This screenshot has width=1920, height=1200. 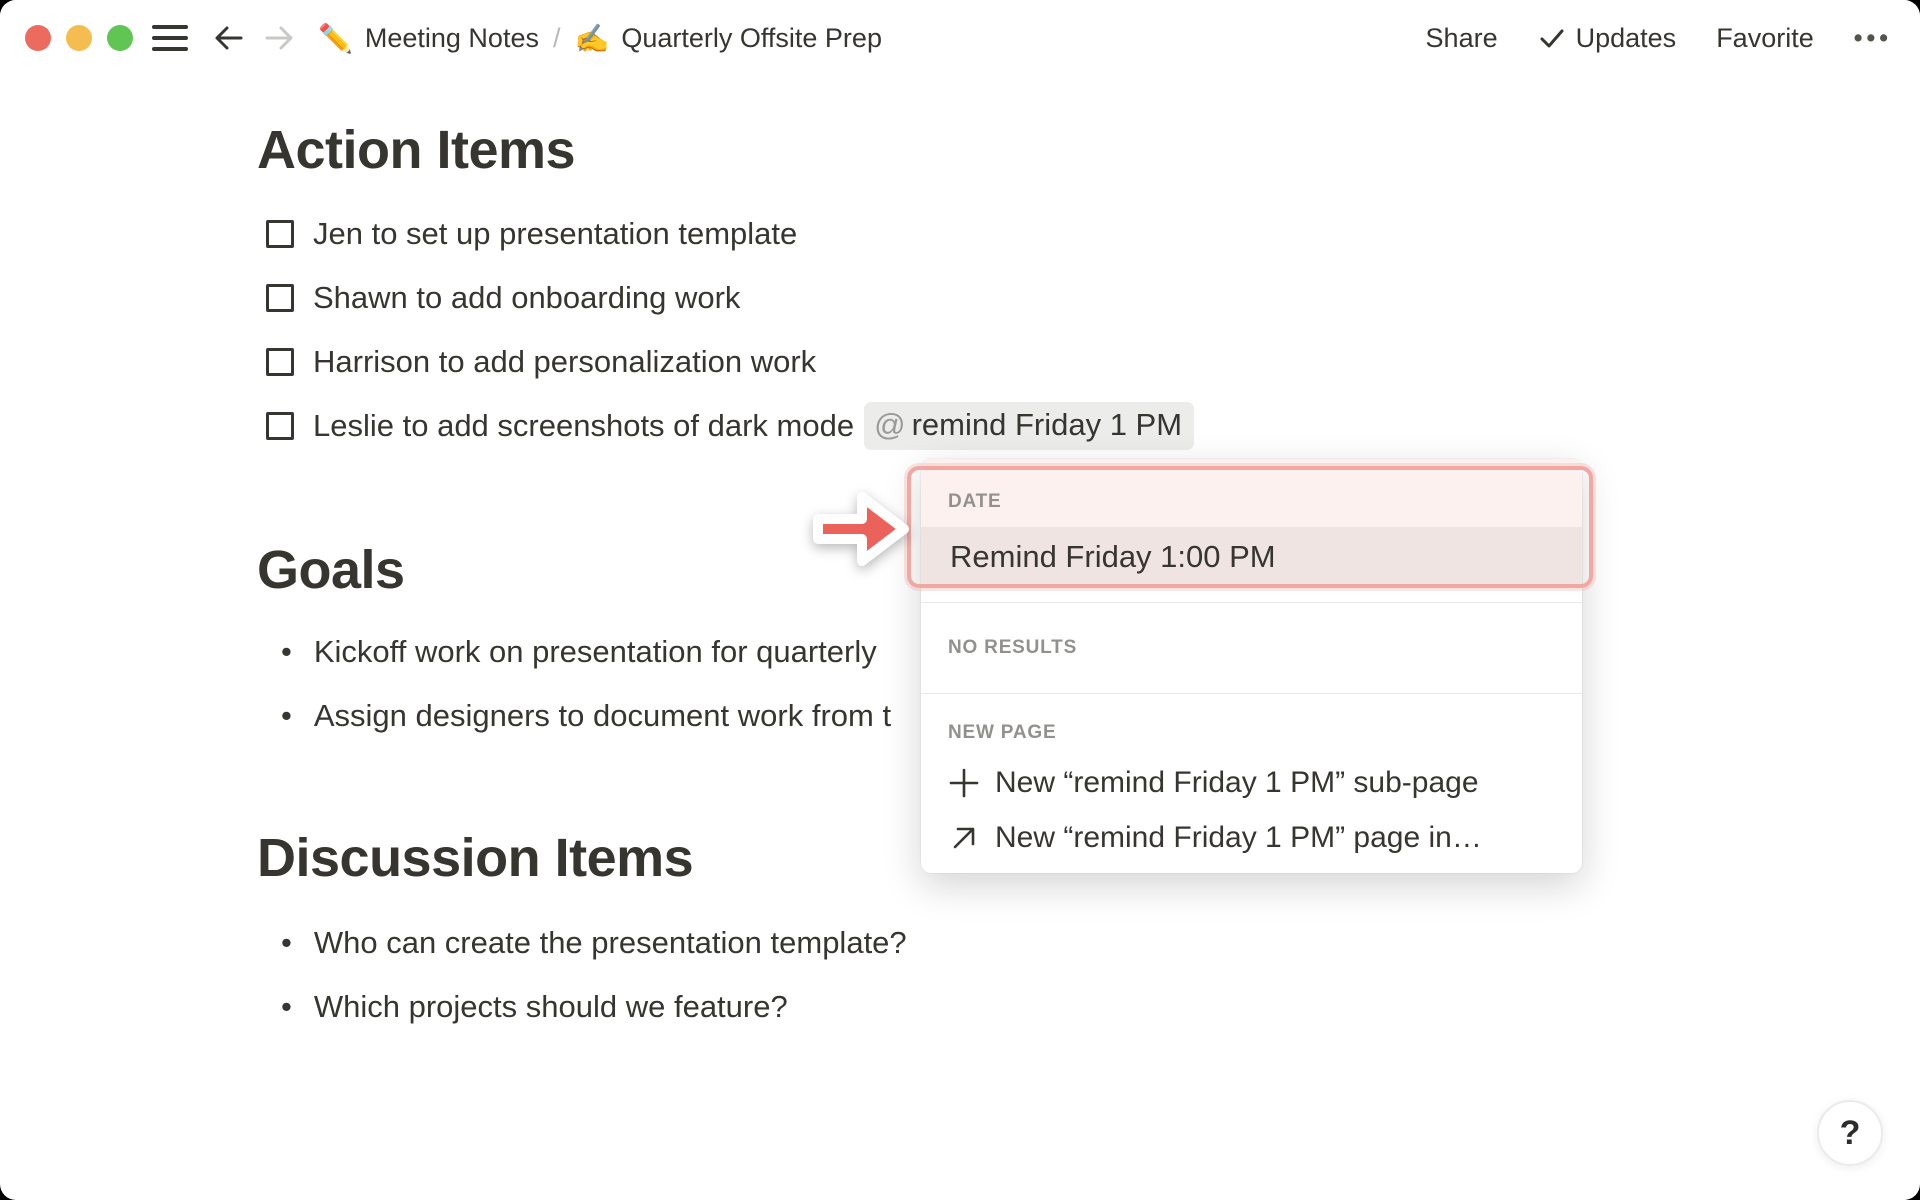 I want to click on hamburger-menu-icon, so click(x=170, y=38).